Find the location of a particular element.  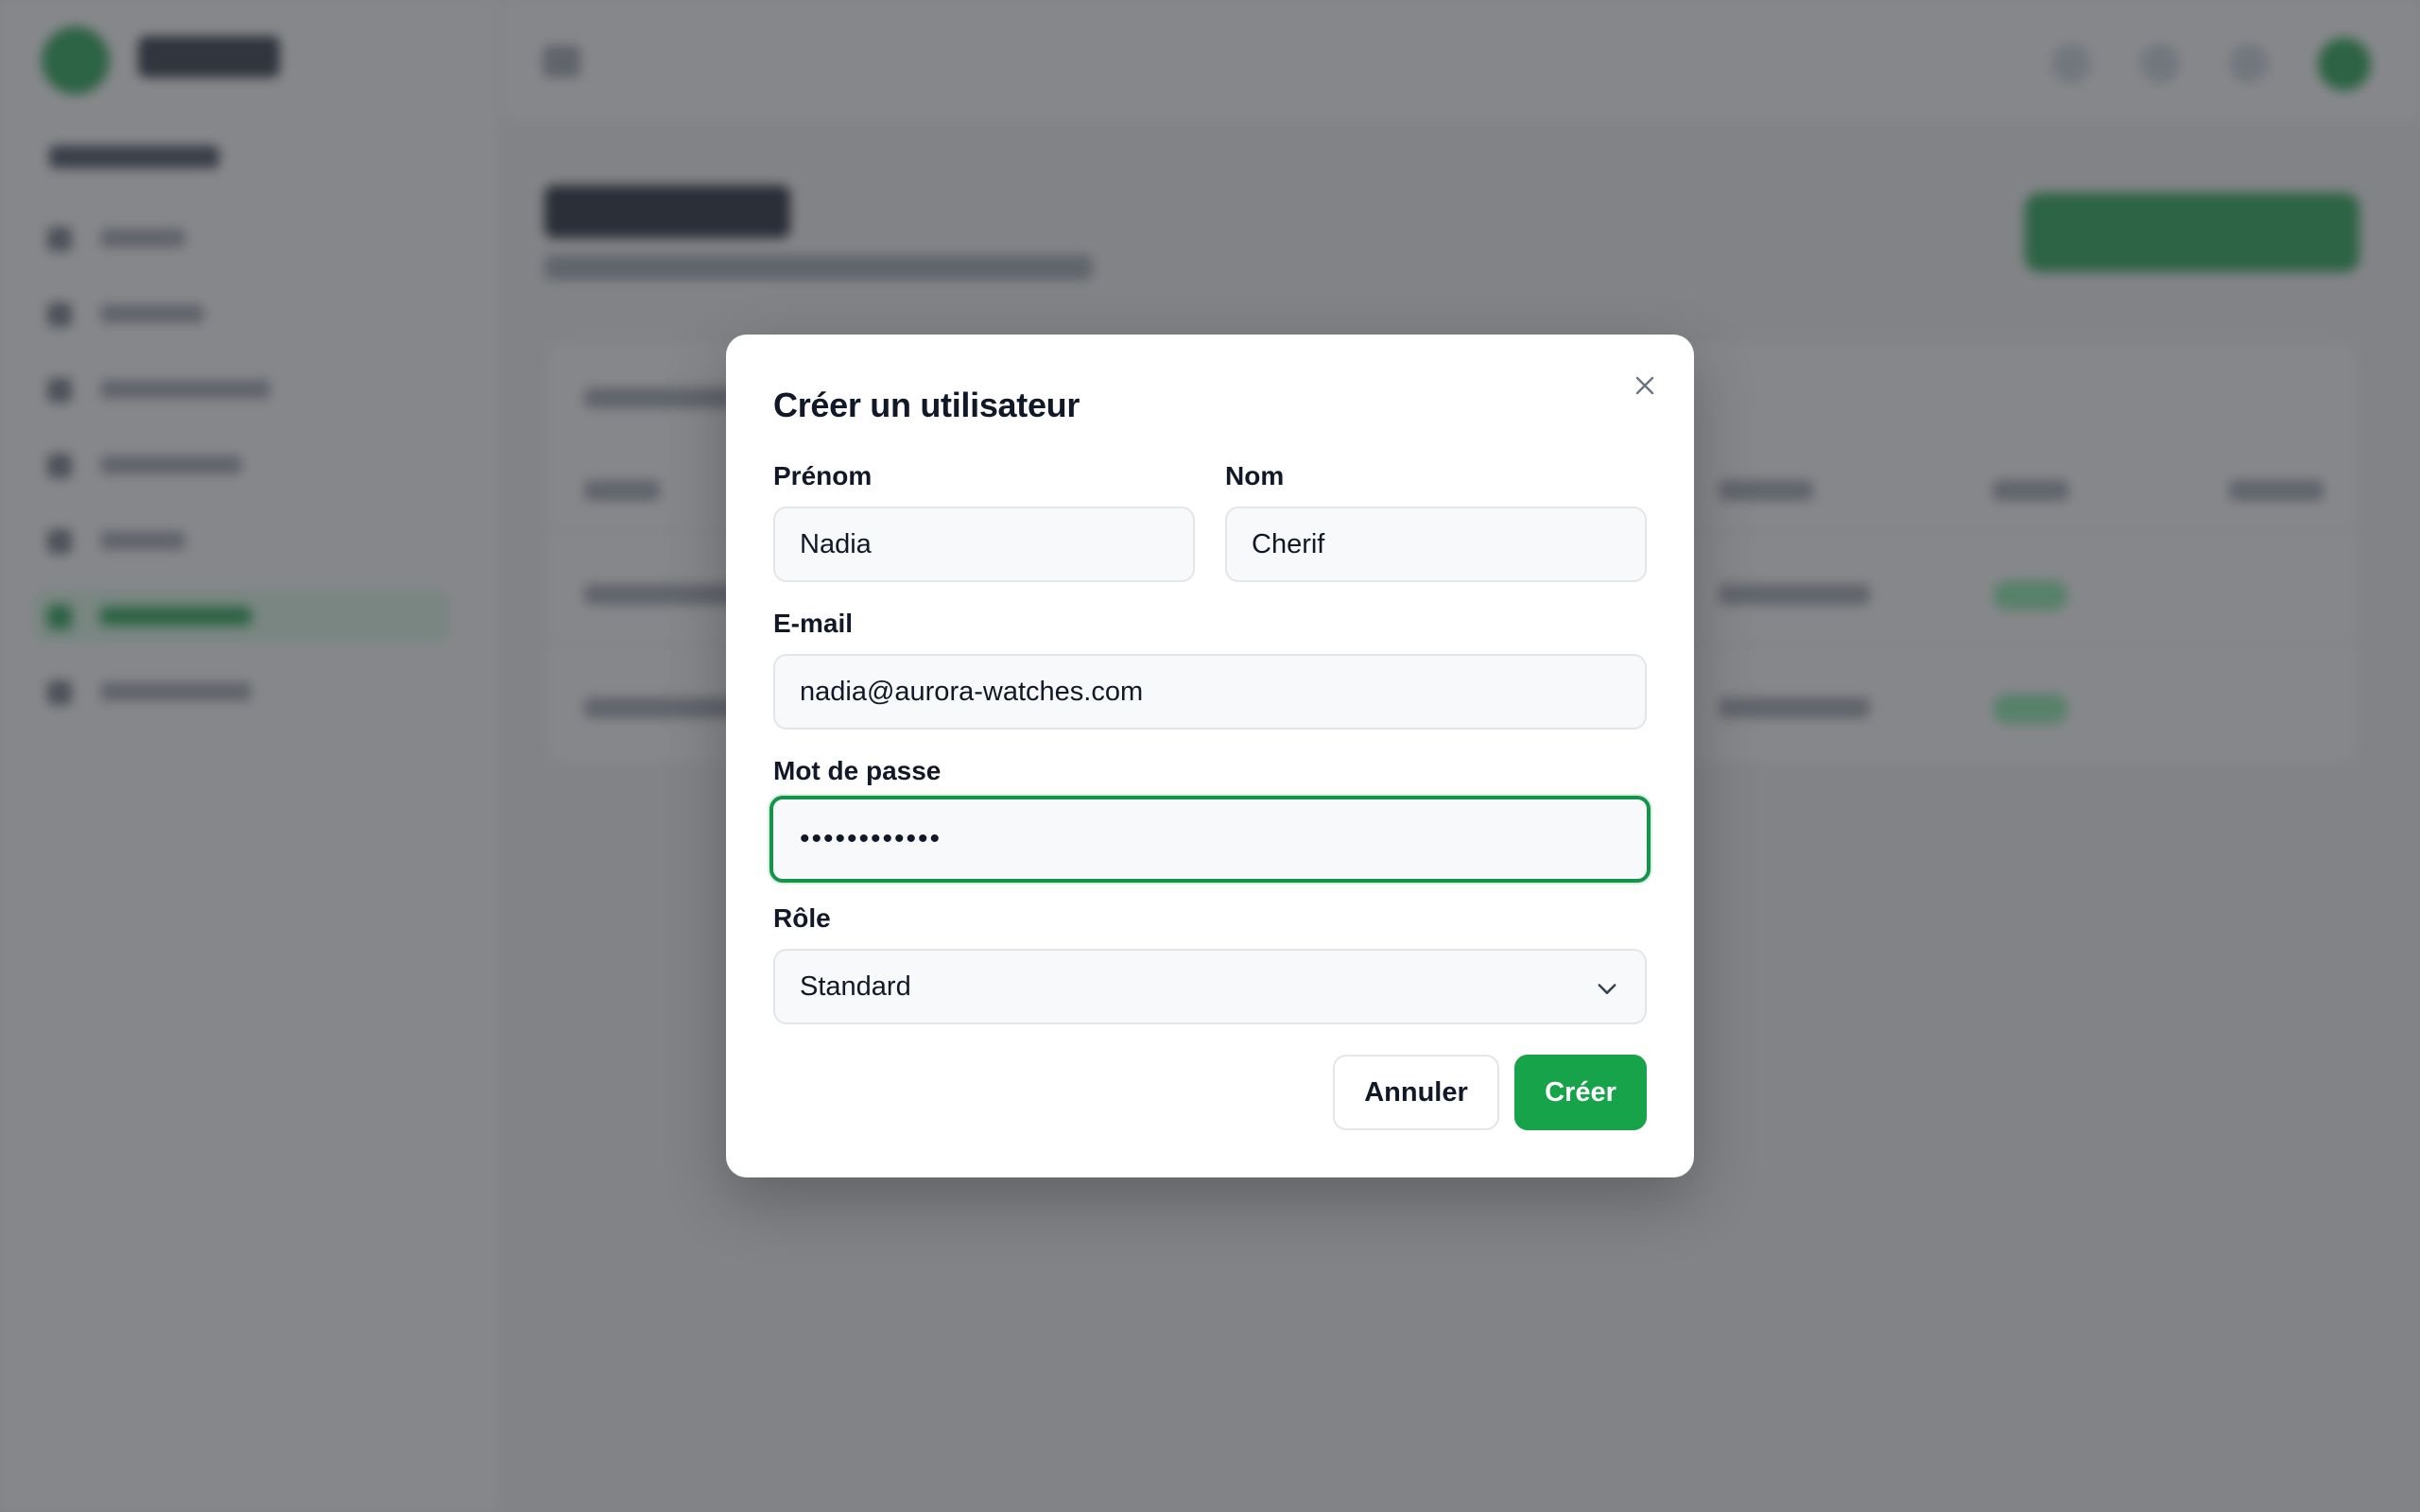

email-value: nadia@aurora-watches.com is located at coordinates (972, 691).